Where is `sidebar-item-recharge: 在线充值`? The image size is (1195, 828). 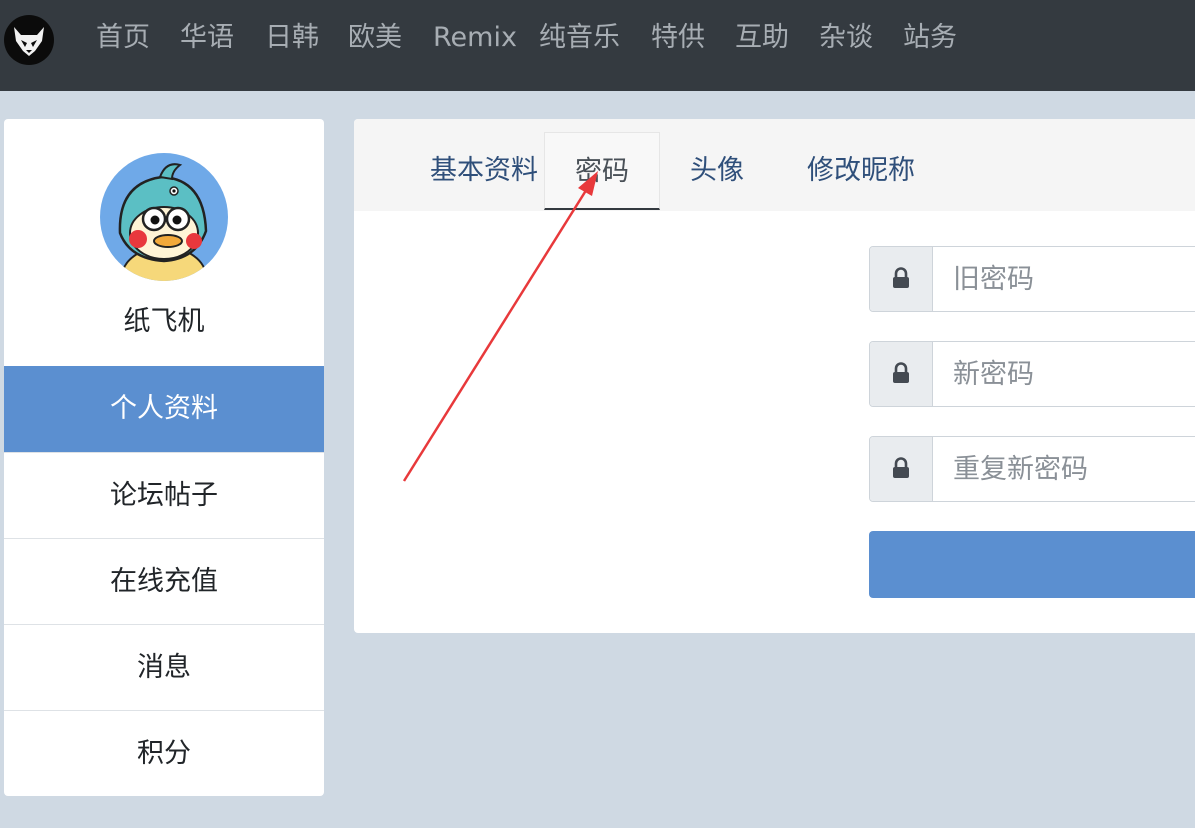 sidebar-item-recharge: 在线充值 is located at coordinates (164, 581).